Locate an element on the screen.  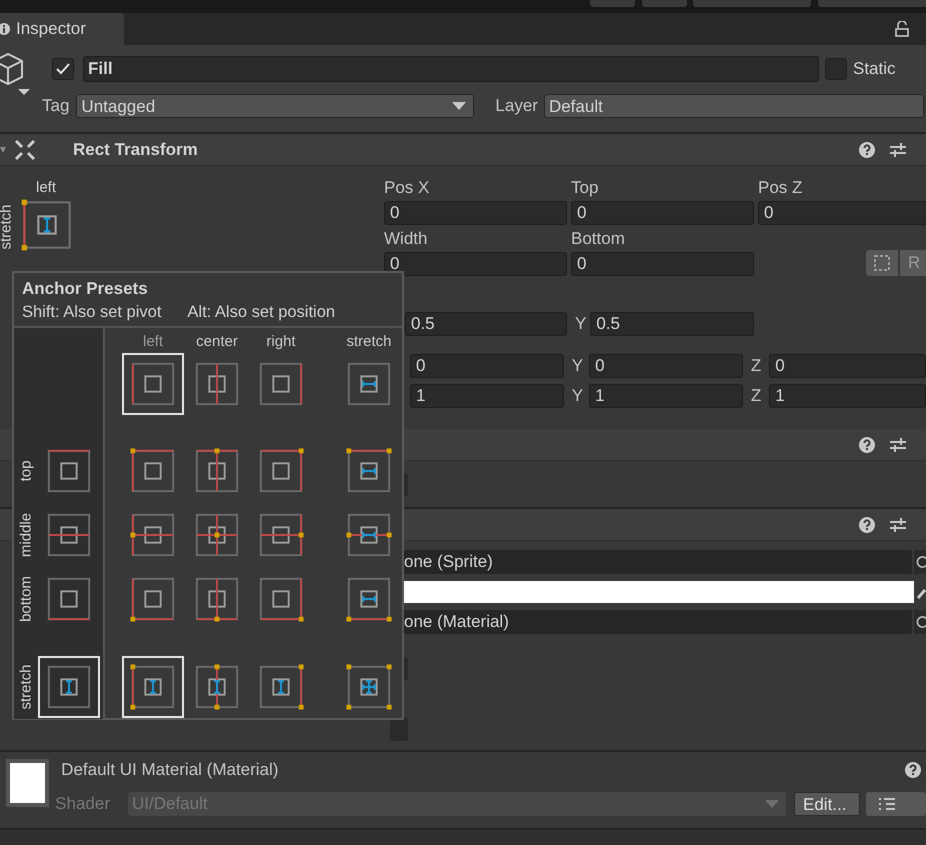
list-icon is located at coordinates (887, 804).